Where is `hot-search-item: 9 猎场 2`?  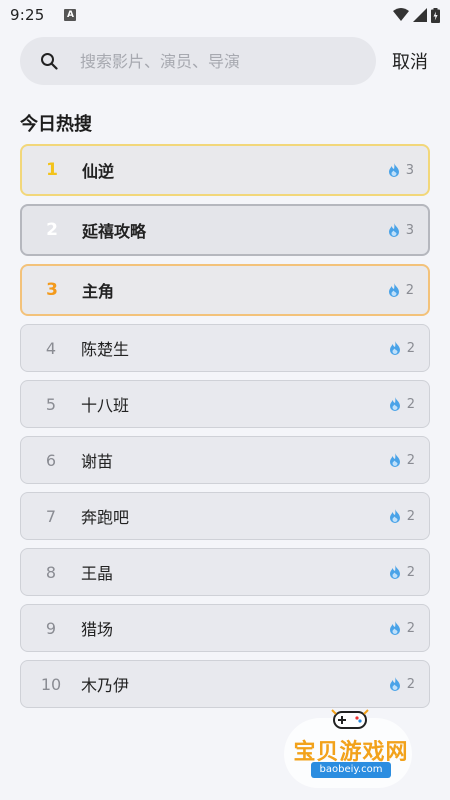
hot-search-item: 9 猎场 2 is located at coordinates (225, 628).